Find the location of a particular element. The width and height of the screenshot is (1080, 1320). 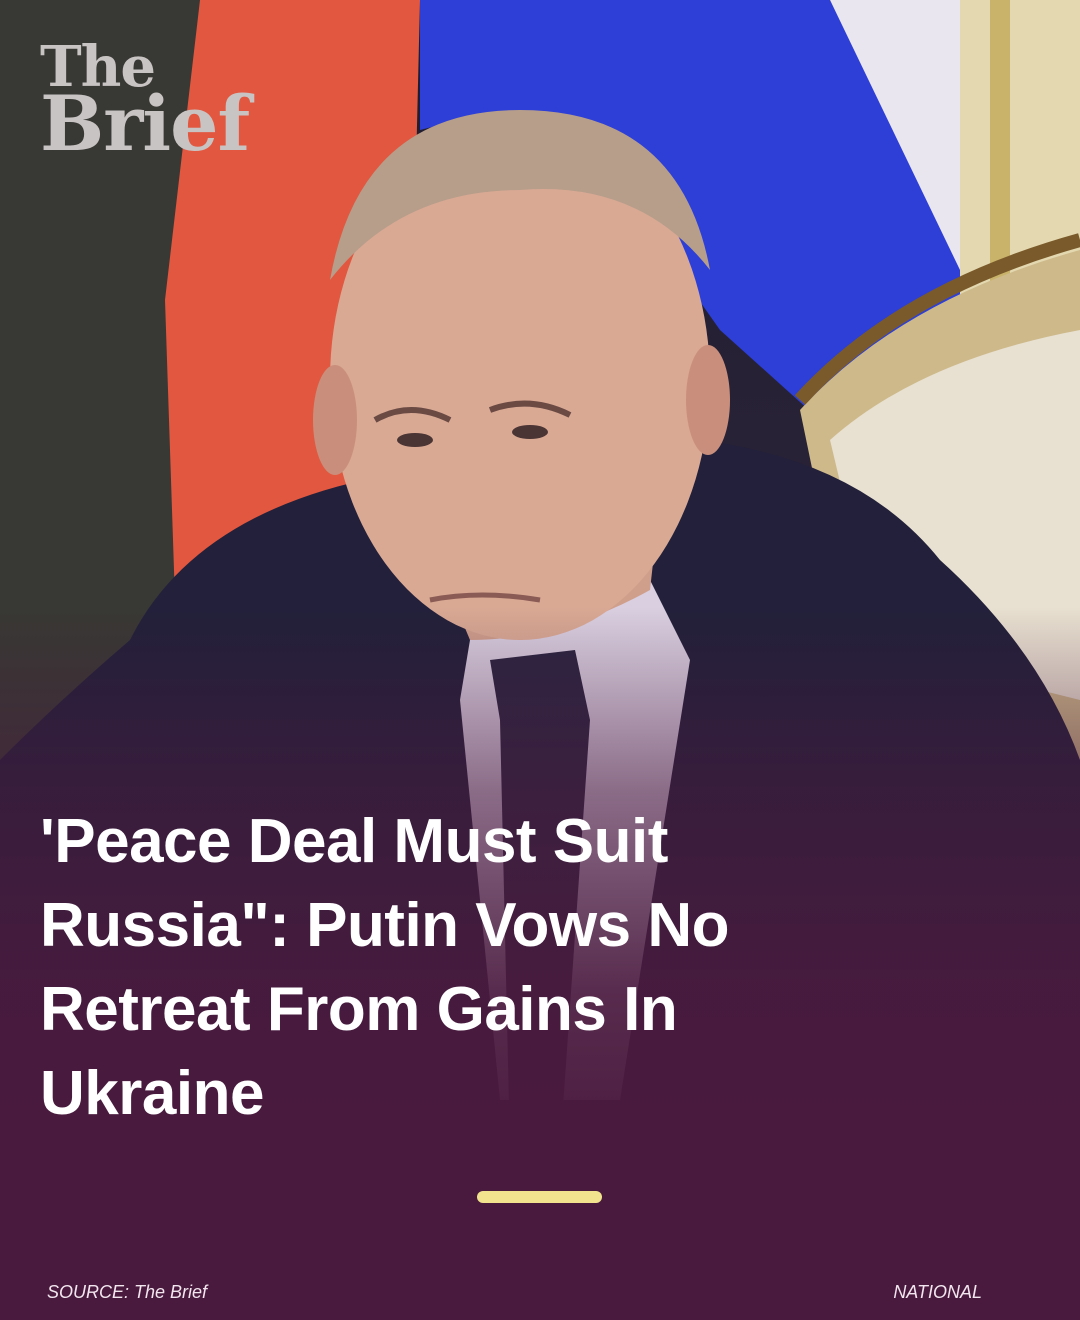

brand-logo-line2: Brief is located at coordinates (145, 123).